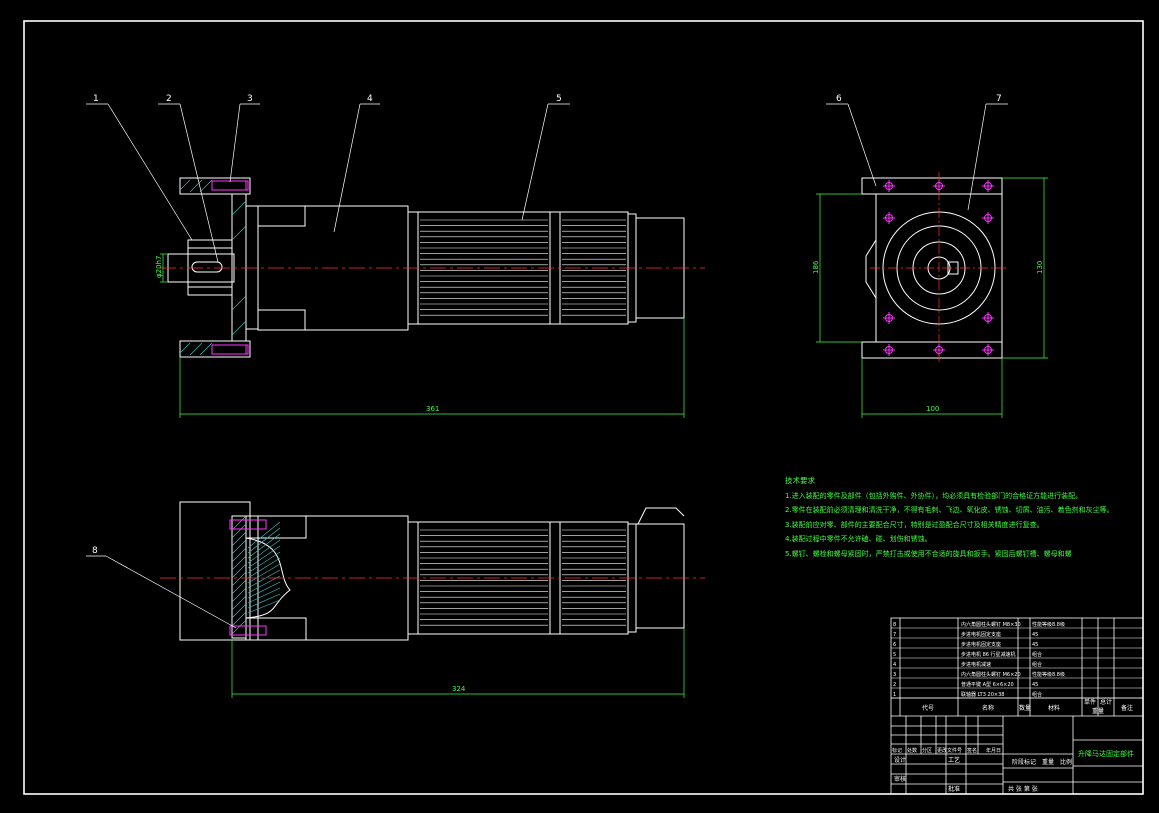 This screenshot has height=813, width=1159. What do you see at coordinates (999, 99) in the screenshot?
I see `balloon-7: 7` at bounding box center [999, 99].